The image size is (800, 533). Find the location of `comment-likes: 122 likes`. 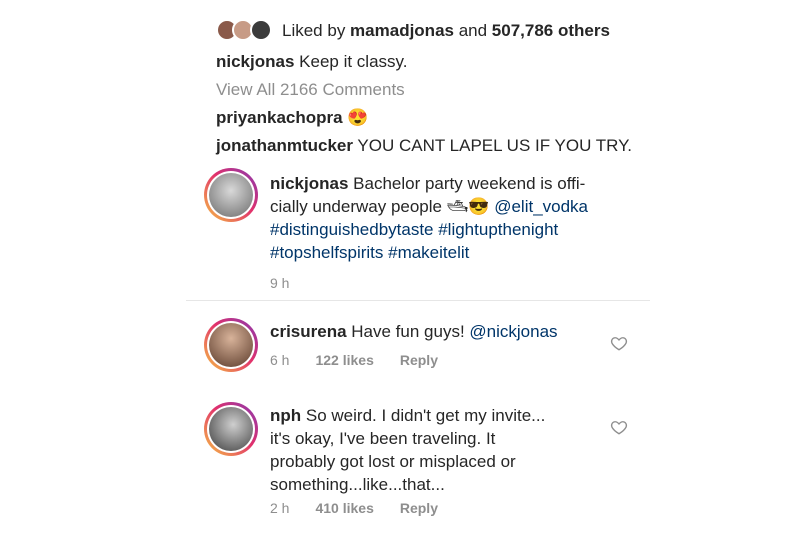

comment-likes: 122 likes is located at coordinates (344, 360).